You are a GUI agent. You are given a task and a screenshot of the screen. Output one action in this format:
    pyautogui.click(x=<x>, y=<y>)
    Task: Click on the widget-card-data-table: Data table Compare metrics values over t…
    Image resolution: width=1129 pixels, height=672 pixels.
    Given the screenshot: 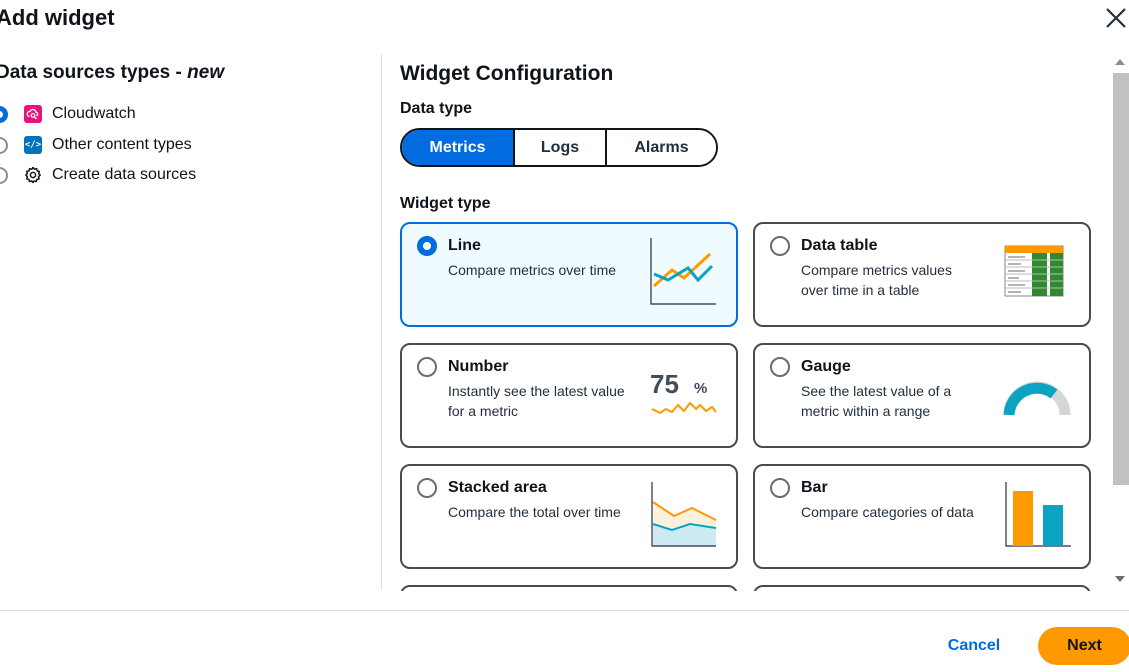 What is the action you would take?
    pyautogui.click(x=922, y=274)
    